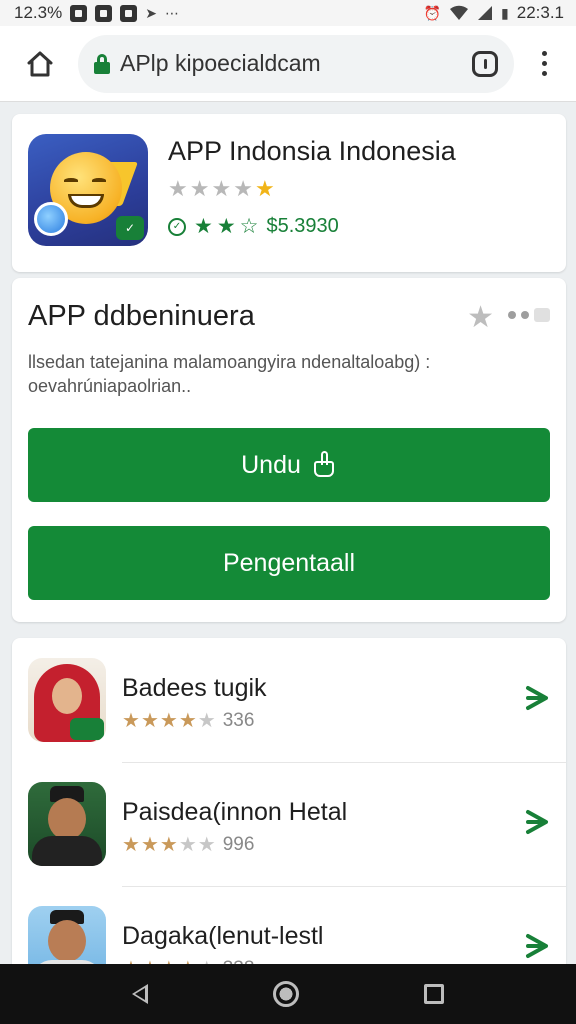  Describe the element at coordinates (505, 12) in the screenshot. I see `battery-icon: ▮` at that location.